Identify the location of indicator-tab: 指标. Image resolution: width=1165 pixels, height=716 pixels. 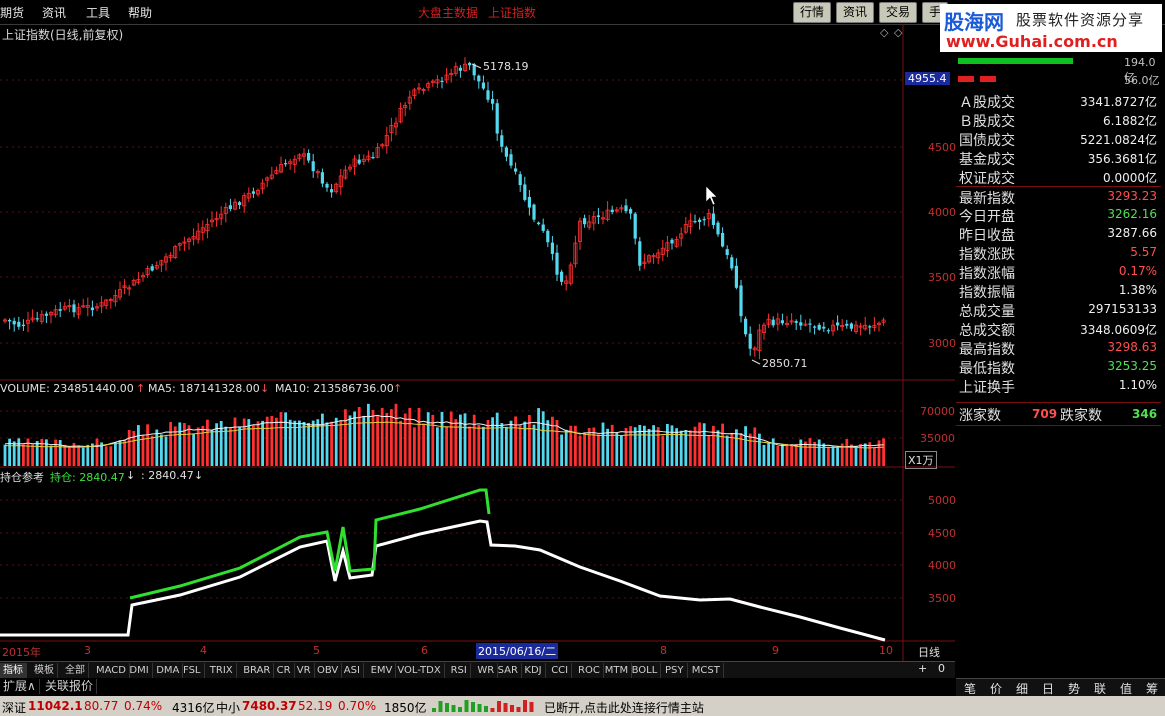
(13, 670).